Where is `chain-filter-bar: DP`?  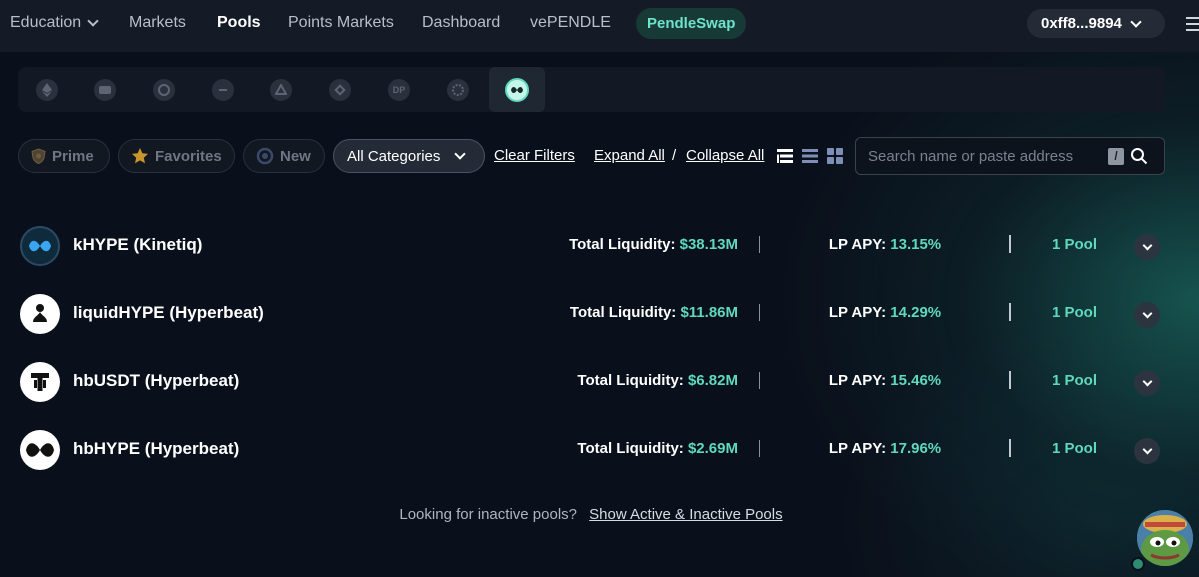
chain-filter-bar: DP is located at coordinates (591, 89).